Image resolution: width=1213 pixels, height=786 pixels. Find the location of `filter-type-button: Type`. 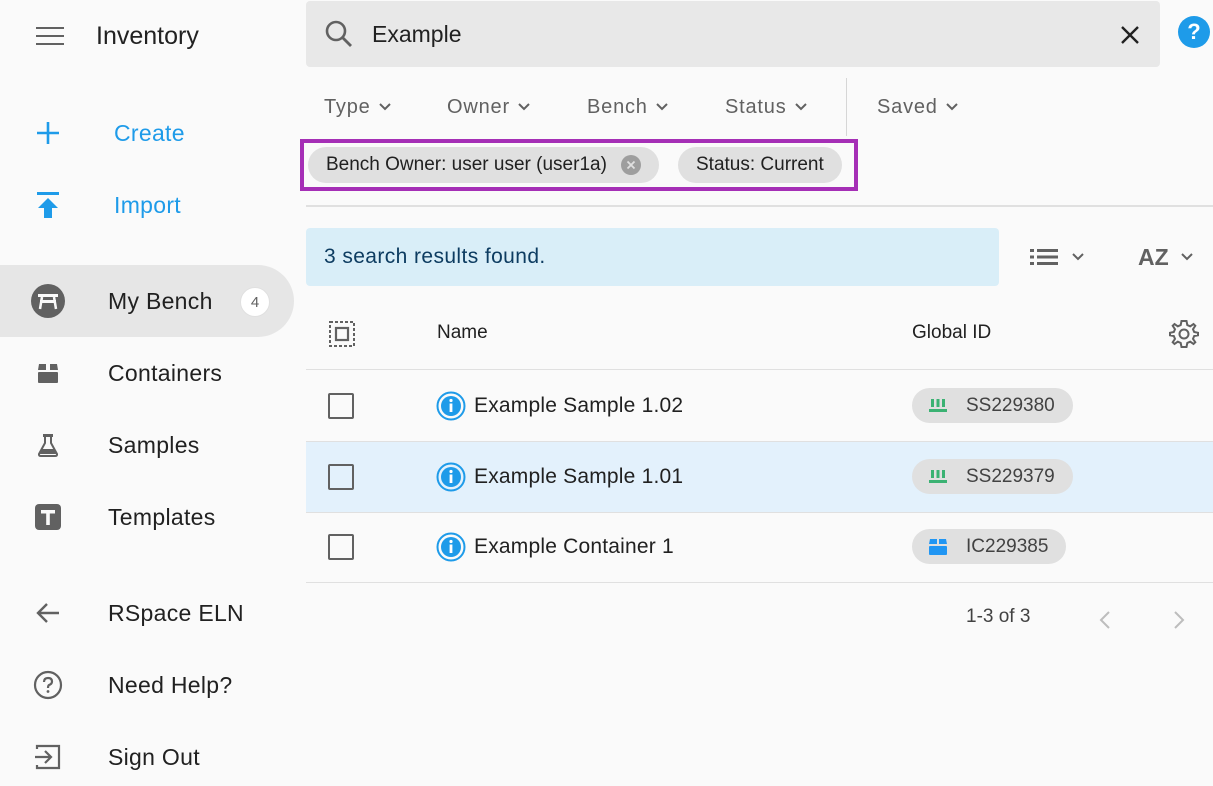

filter-type-button: Type is located at coordinates (357, 107).